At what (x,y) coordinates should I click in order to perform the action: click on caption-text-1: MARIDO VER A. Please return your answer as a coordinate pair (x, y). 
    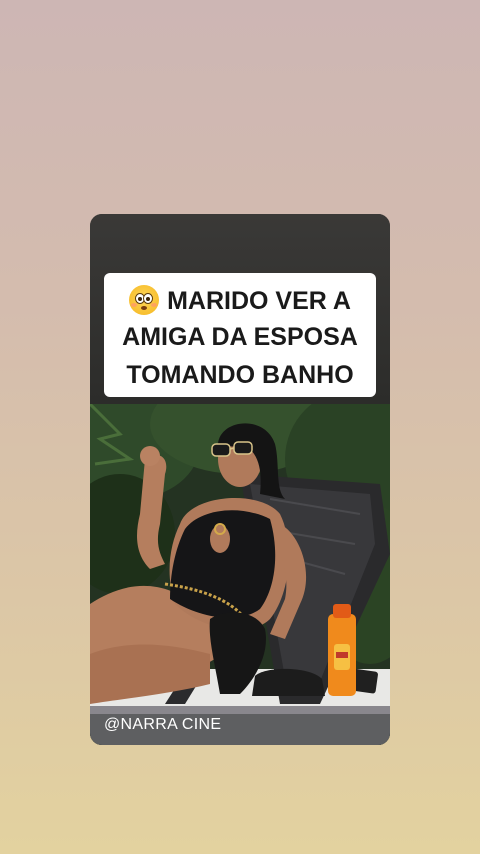
    Looking at the image, I should click on (259, 301).